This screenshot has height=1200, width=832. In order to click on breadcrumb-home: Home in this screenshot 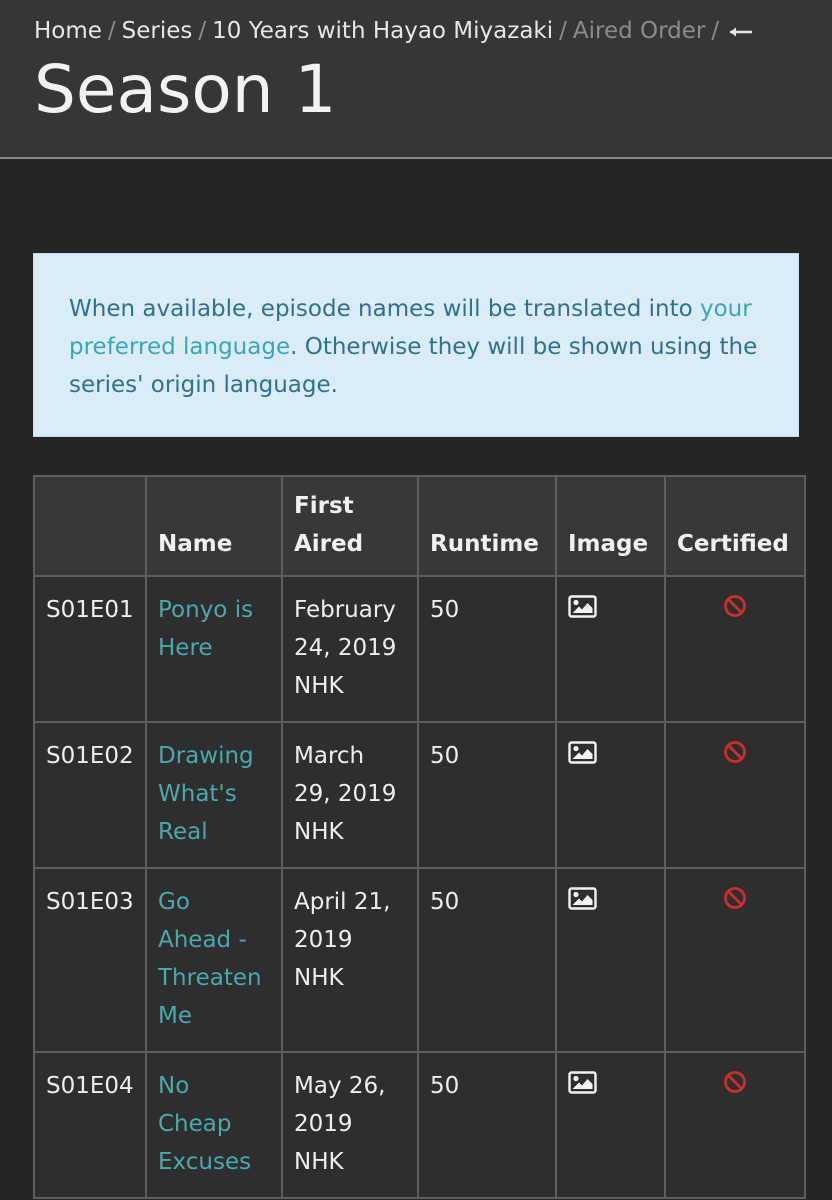, I will do `click(68, 31)`.